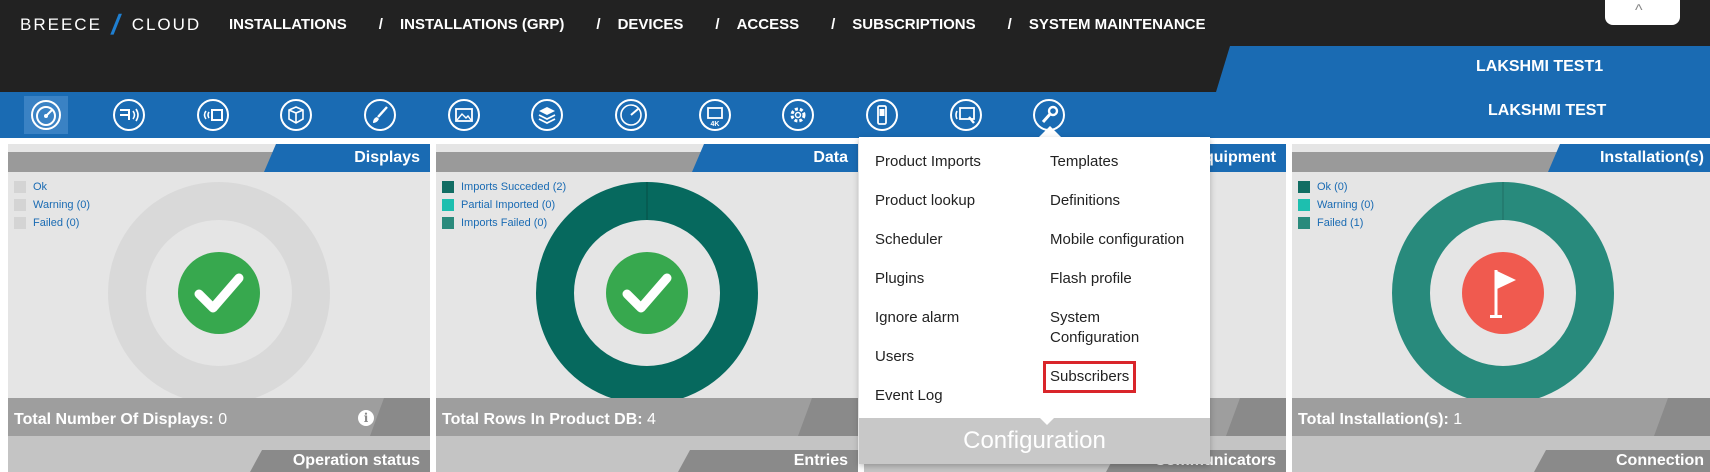  What do you see at coordinates (129, 115) in the screenshot?
I see `sensor-icon` at bounding box center [129, 115].